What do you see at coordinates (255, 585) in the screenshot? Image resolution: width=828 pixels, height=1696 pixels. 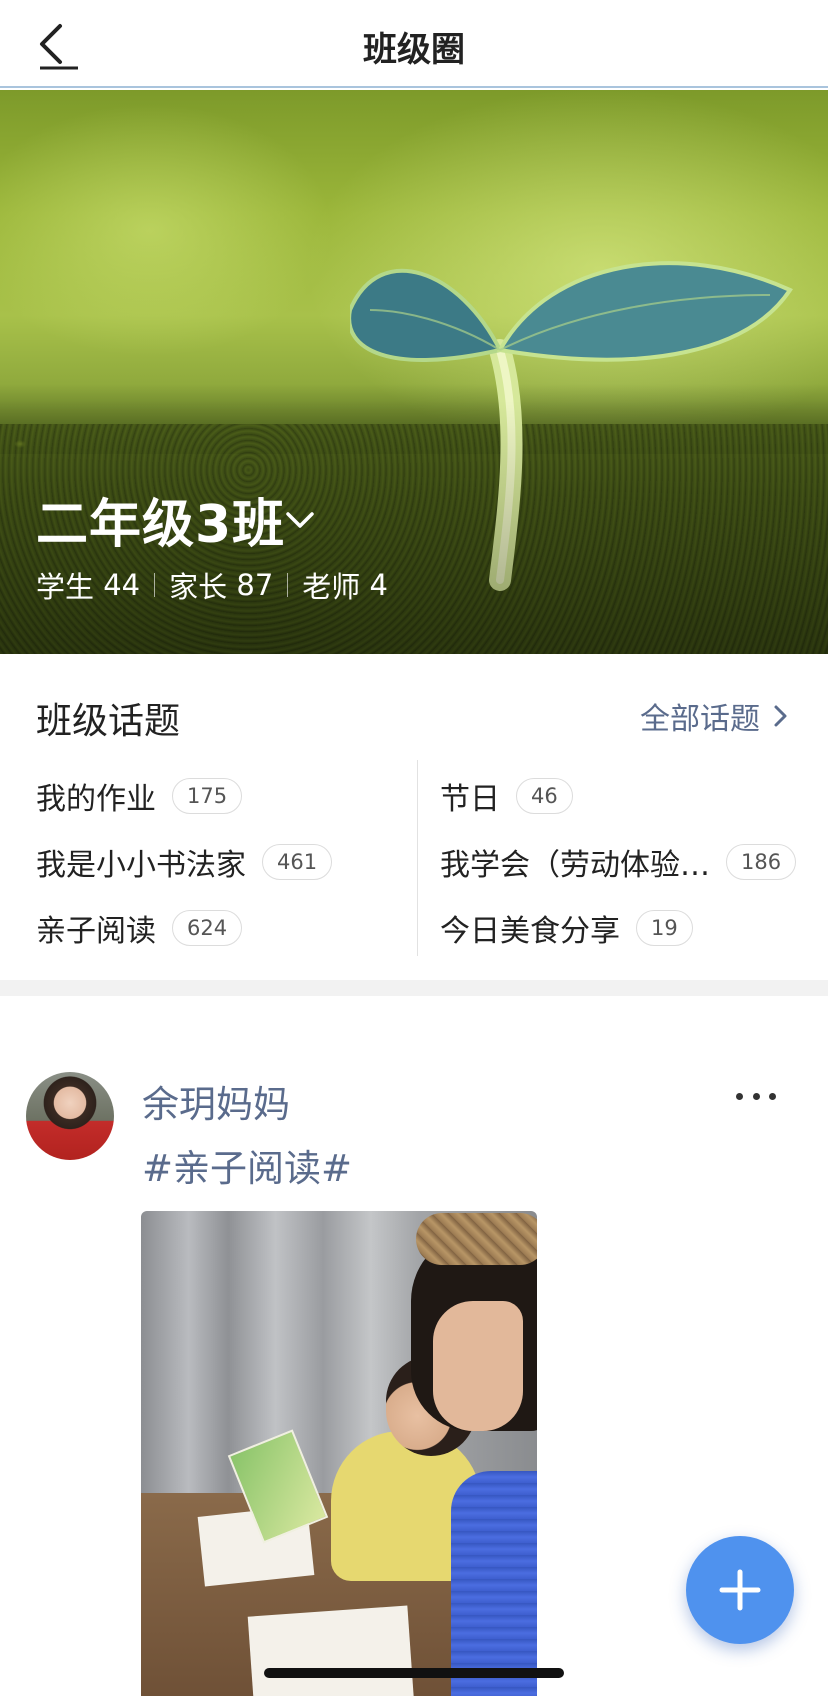 I see `stat-parents-count: 87` at bounding box center [255, 585].